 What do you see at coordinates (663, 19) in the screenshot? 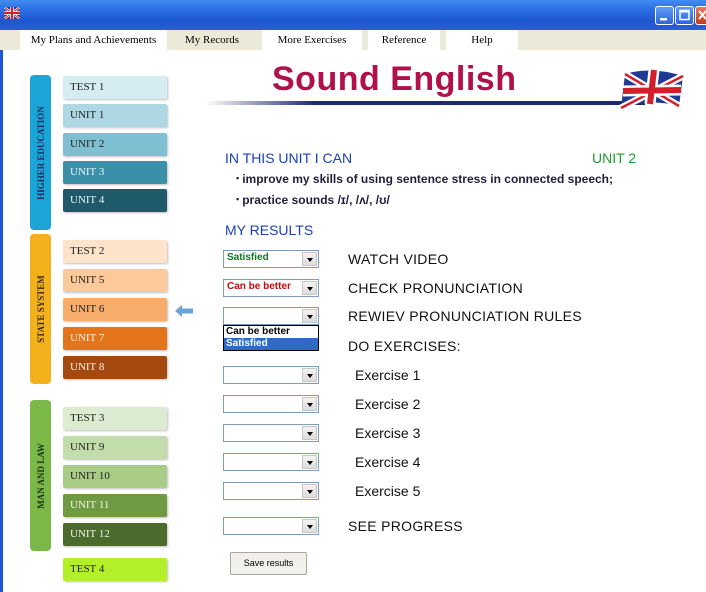
I see `minimize-icon` at bounding box center [663, 19].